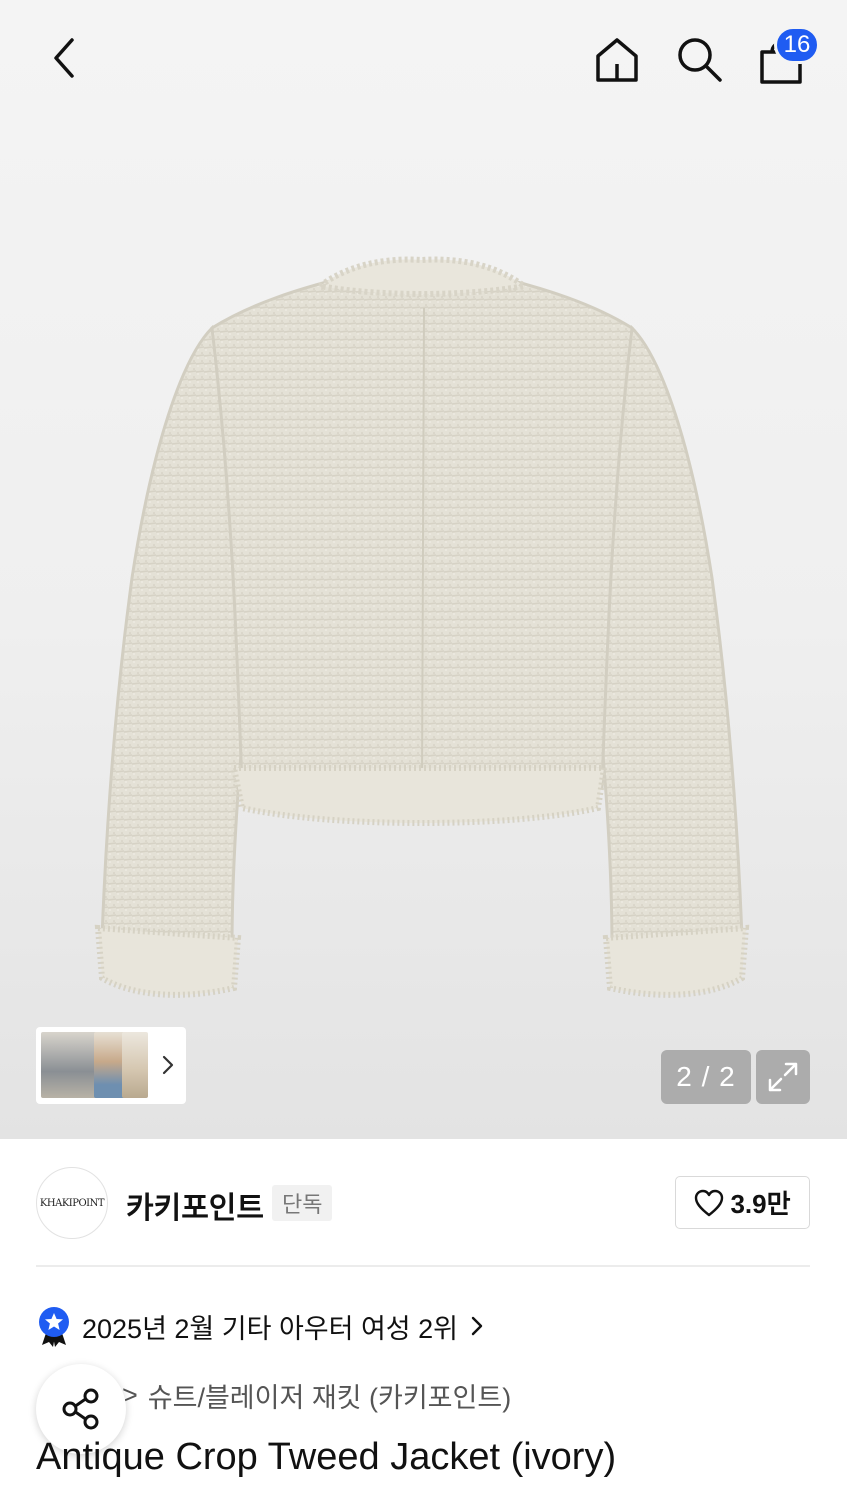  Describe the element at coordinates (760, 1204) in the screenshot. I see `like-count: 3.9만` at that location.